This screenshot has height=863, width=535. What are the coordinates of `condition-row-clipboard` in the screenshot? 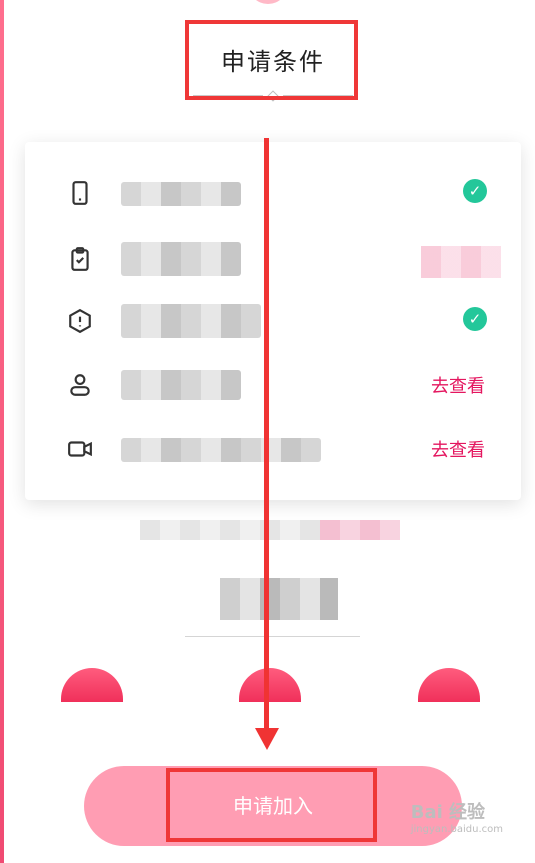 It's located at (273, 258).